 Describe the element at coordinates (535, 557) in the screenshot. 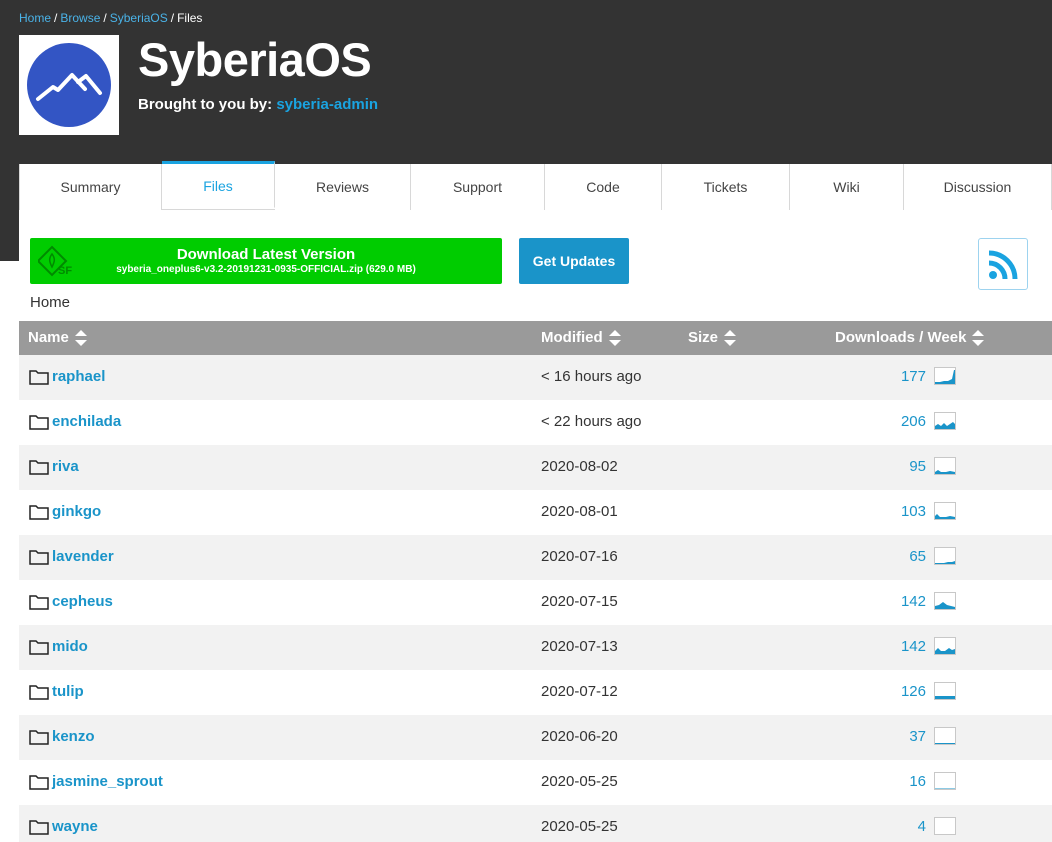

I see `table-row: lavender 2020-07-16 65` at that location.